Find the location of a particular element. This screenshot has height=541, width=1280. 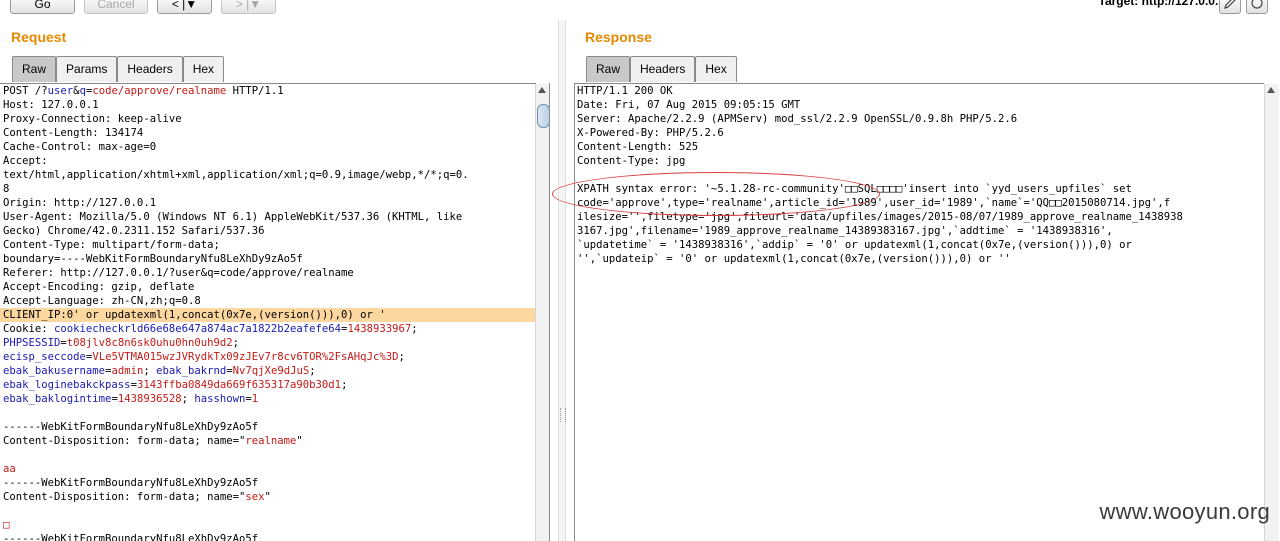

response-title: Response is located at coordinates (618, 37).